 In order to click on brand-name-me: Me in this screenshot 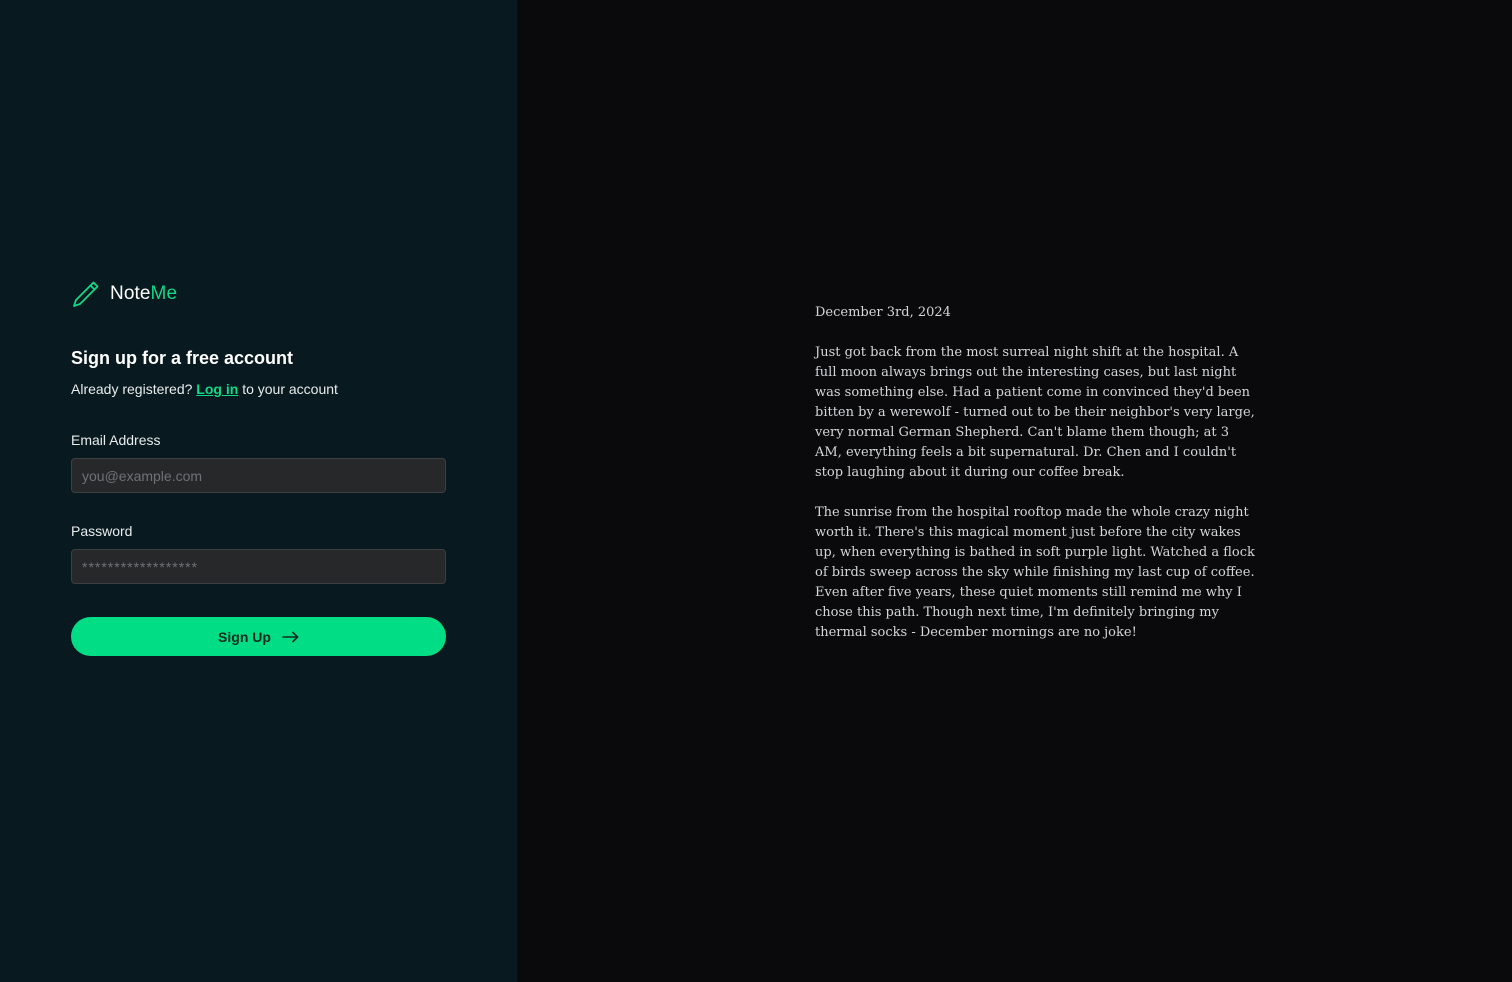, I will do `click(164, 293)`.